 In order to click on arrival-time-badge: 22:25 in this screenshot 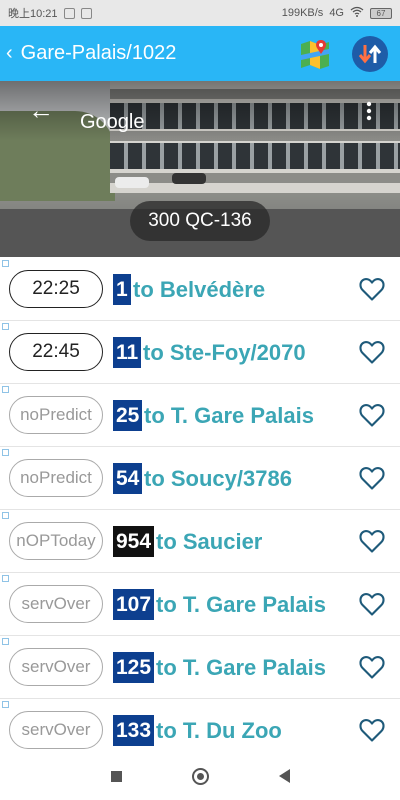, I will do `click(56, 289)`.